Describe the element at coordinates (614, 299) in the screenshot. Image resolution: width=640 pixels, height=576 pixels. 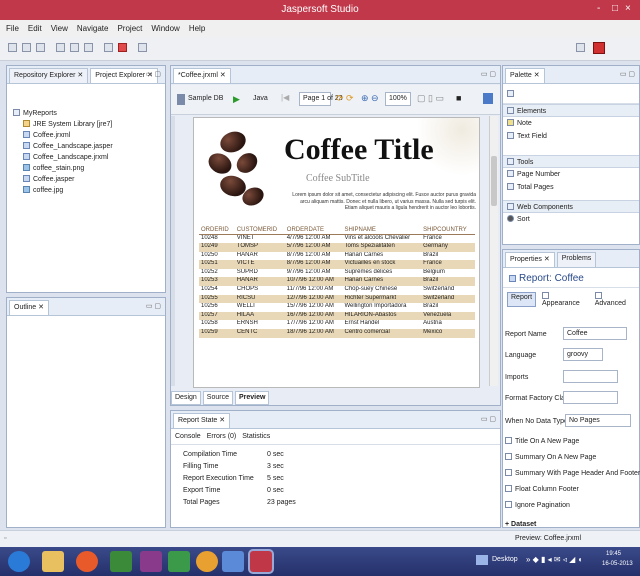
I see `tab-advanced: Advanced` at that location.